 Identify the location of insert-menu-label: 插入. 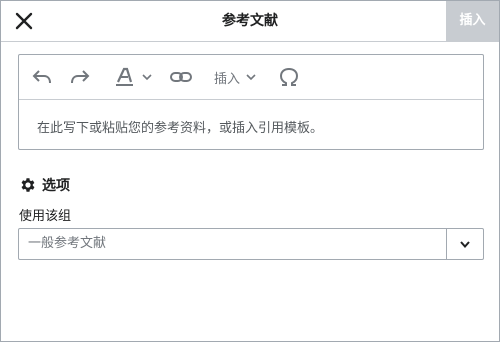
(227, 79).